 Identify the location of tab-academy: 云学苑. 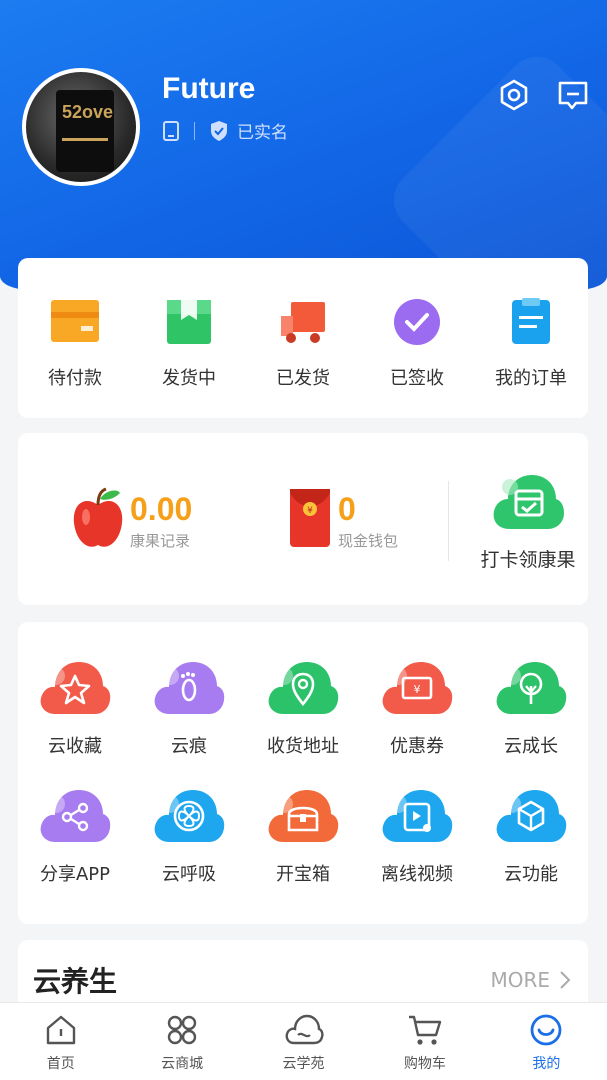
(303, 1041).